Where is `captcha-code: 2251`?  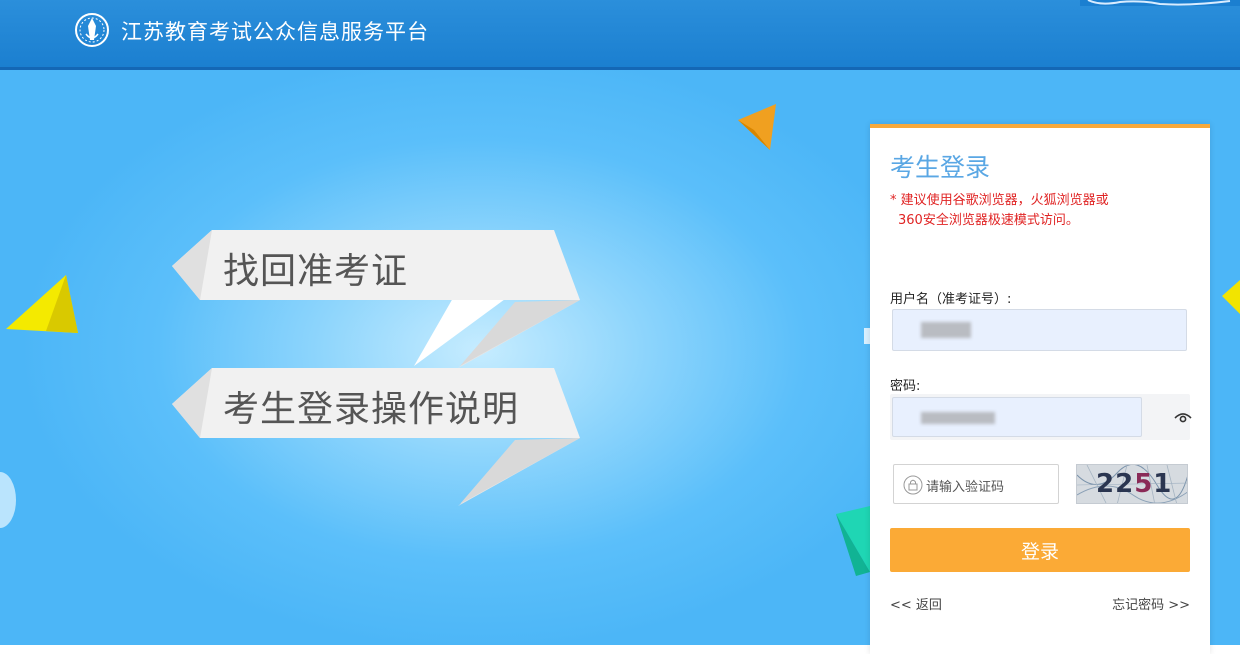
captcha-code: 2251 is located at coordinates (1134, 484).